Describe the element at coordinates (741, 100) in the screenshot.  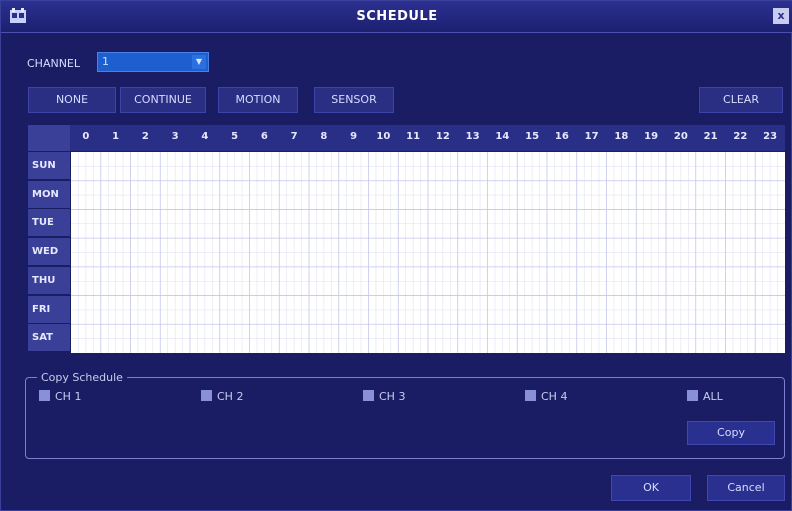
I see `clear-button: CLEAR` at that location.